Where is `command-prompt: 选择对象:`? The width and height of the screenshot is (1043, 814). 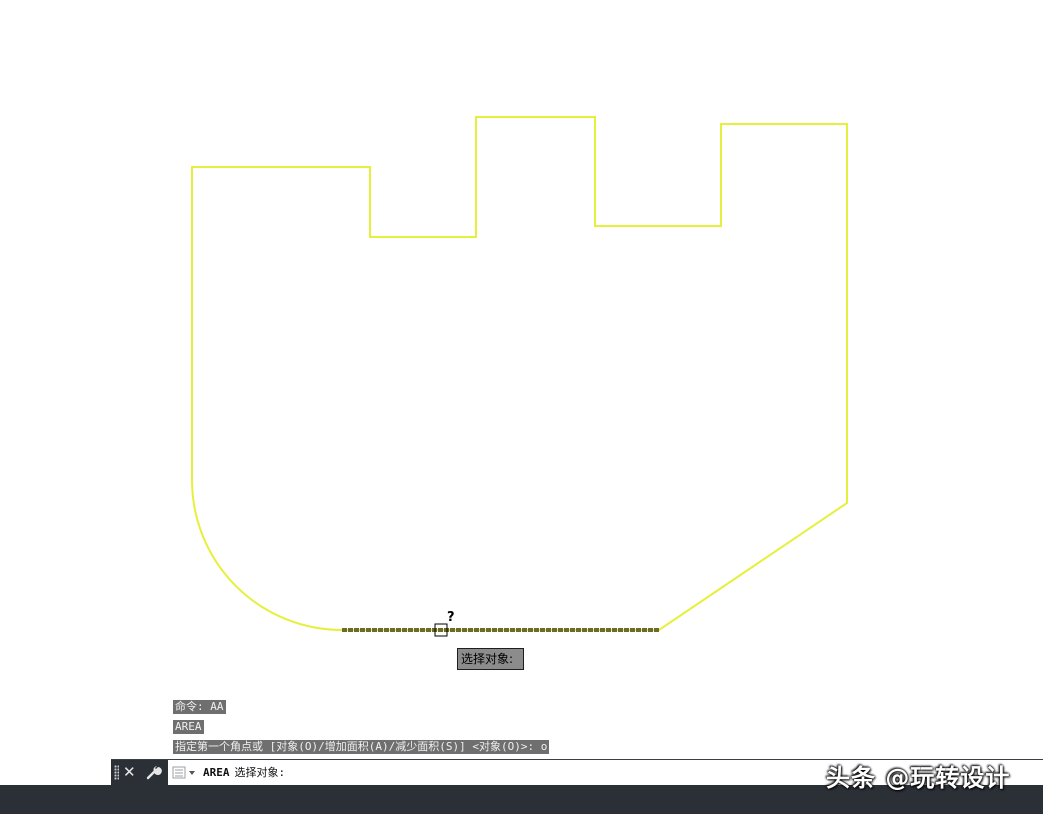
command-prompt: 选择对象: is located at coordinates (260, 772).